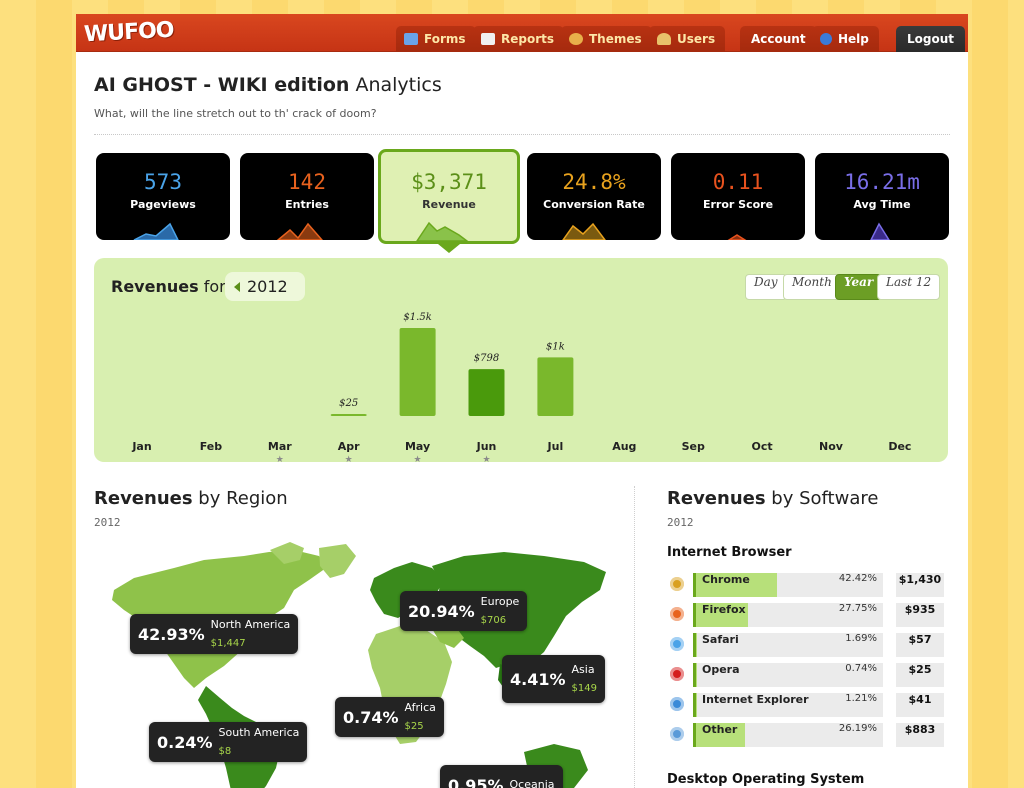 This screenshot has height=788, width=1024. I want to click on period-month-button: Month, so click(812, 287).